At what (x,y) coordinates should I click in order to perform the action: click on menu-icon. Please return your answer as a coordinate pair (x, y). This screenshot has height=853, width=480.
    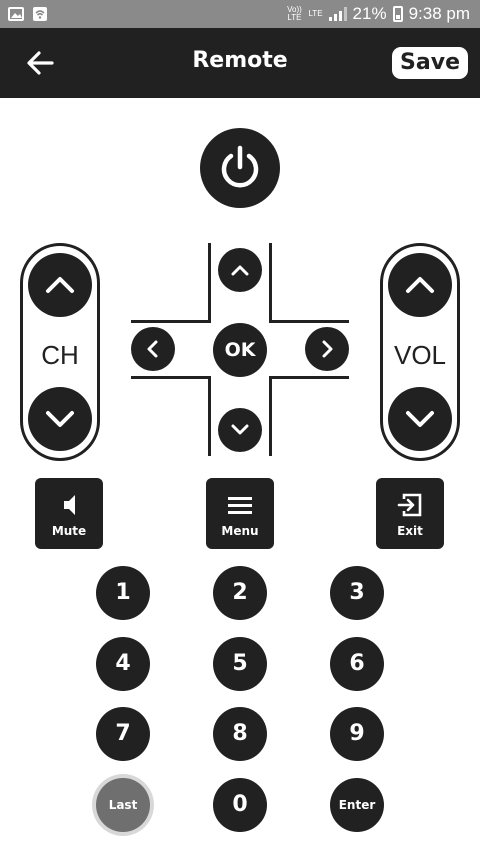
    Looking at the image, I should click on (240, 505).